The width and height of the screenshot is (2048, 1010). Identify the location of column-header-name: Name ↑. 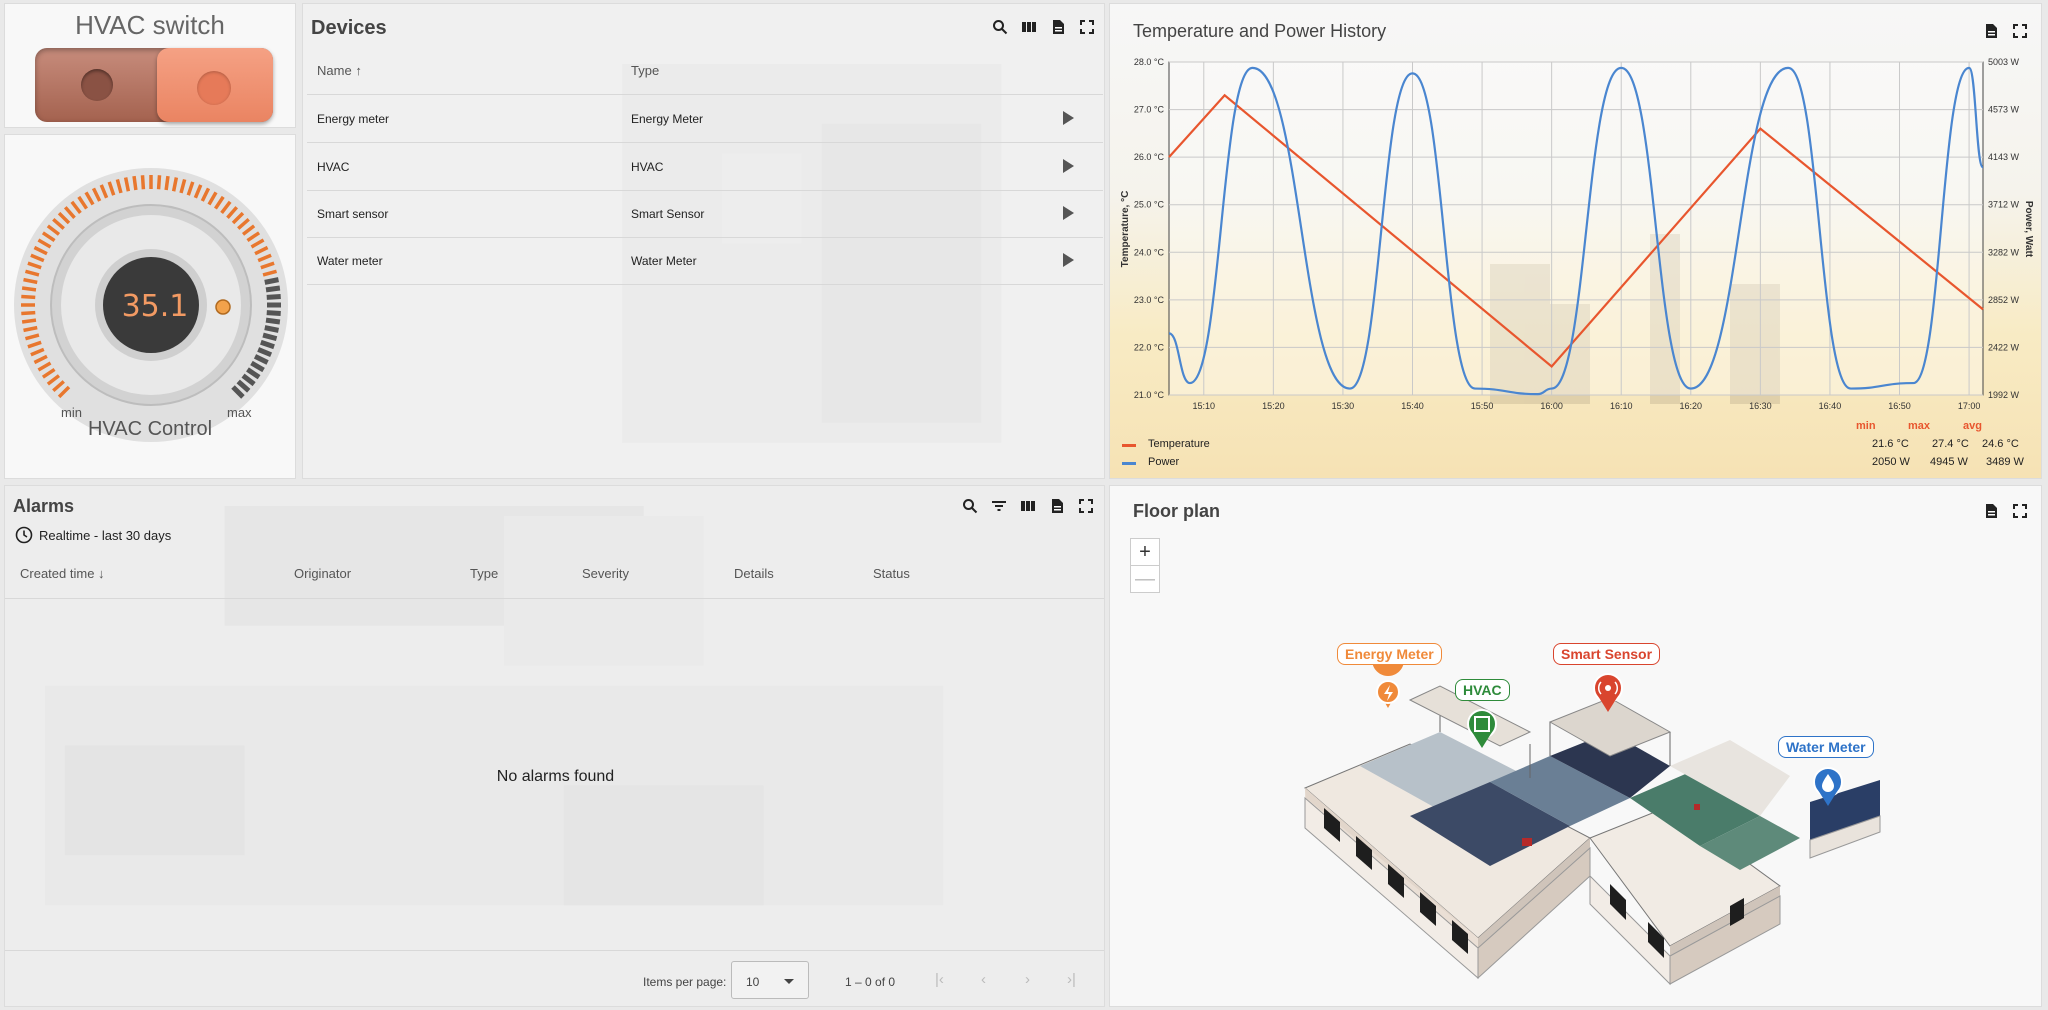
(339, 70).